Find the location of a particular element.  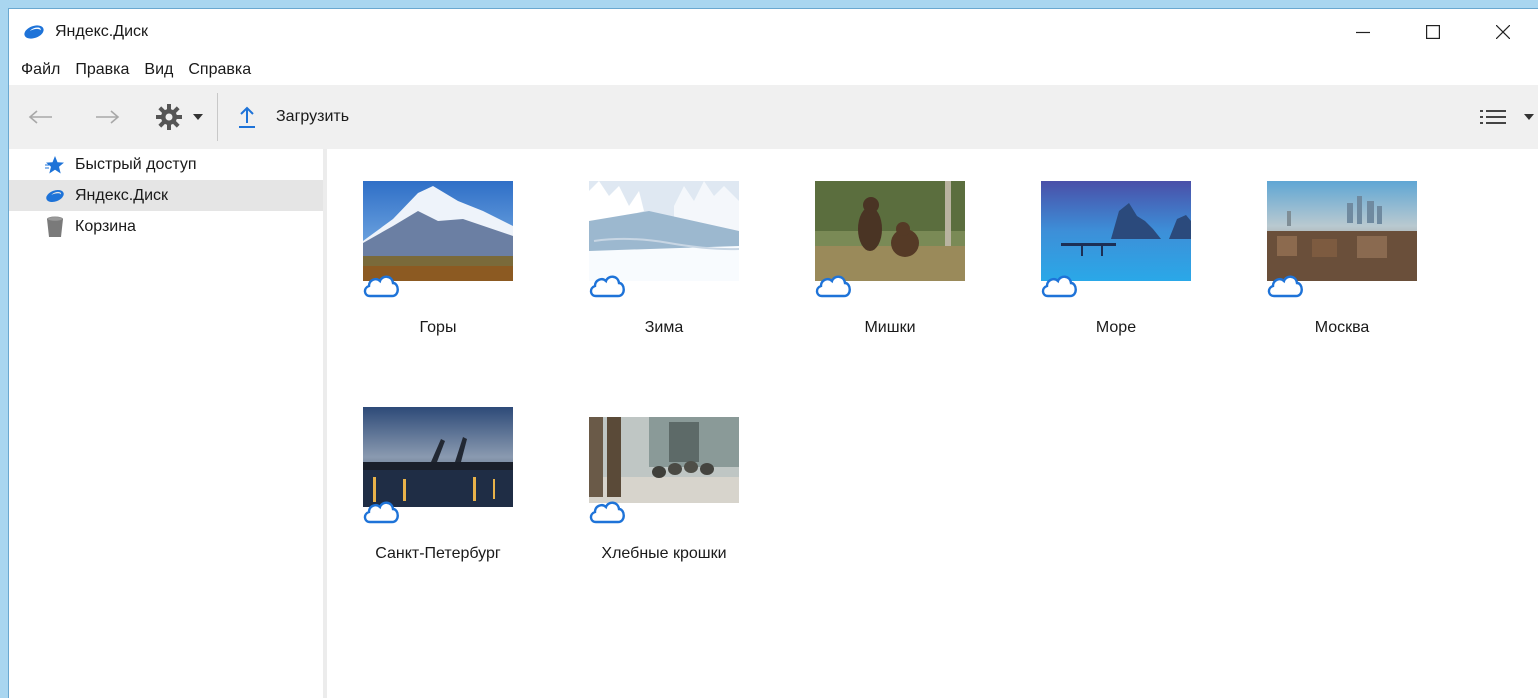

menu-bar: Файл Правка Вид Справка is located at coordinates (773, 70).